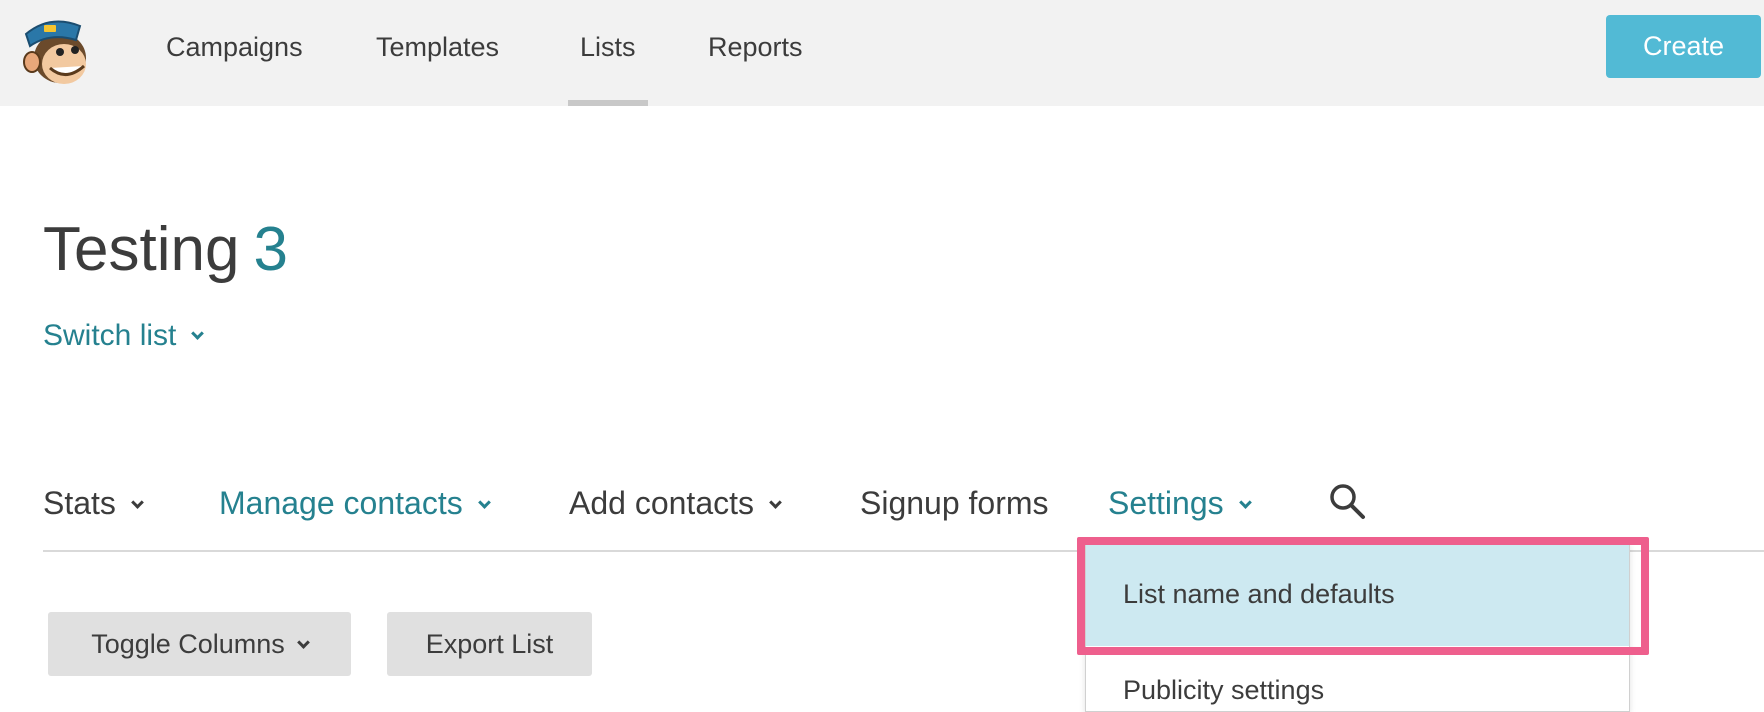  What do you see at coordinates (489, 644) in the screenshot?
I see `export-list-button: Export List` at bounding box center [489, 644].